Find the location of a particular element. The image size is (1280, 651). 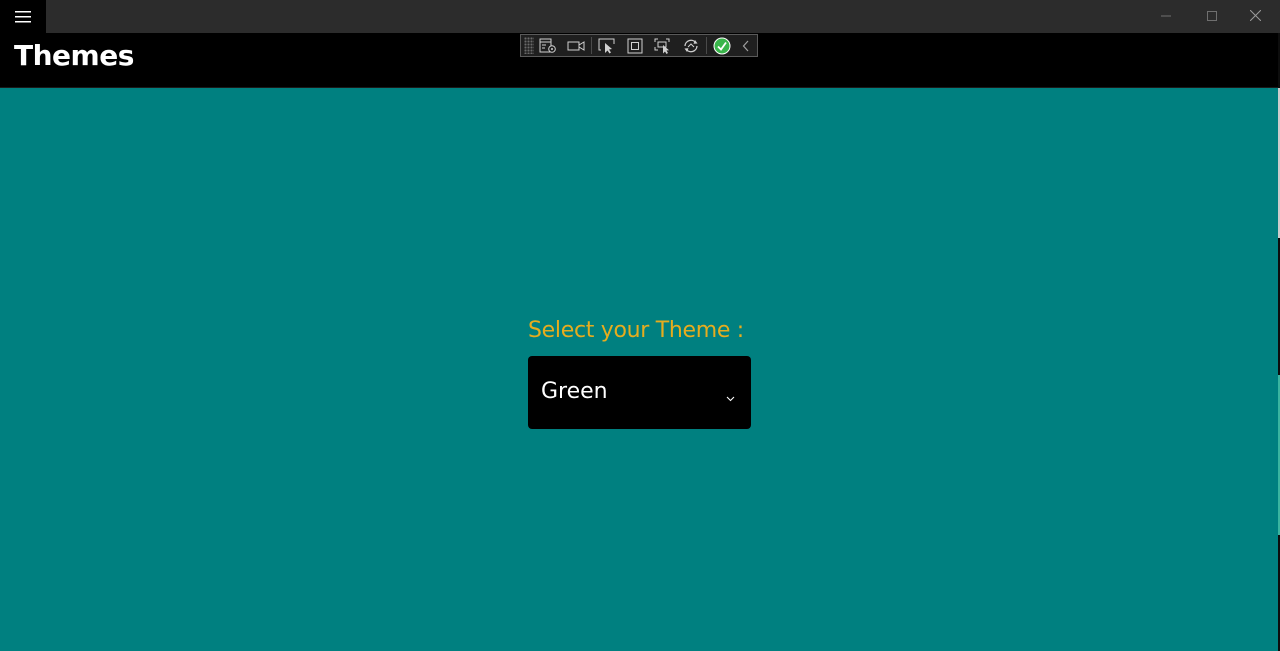

chevron-down-icon is located at coordinates (730, 396).